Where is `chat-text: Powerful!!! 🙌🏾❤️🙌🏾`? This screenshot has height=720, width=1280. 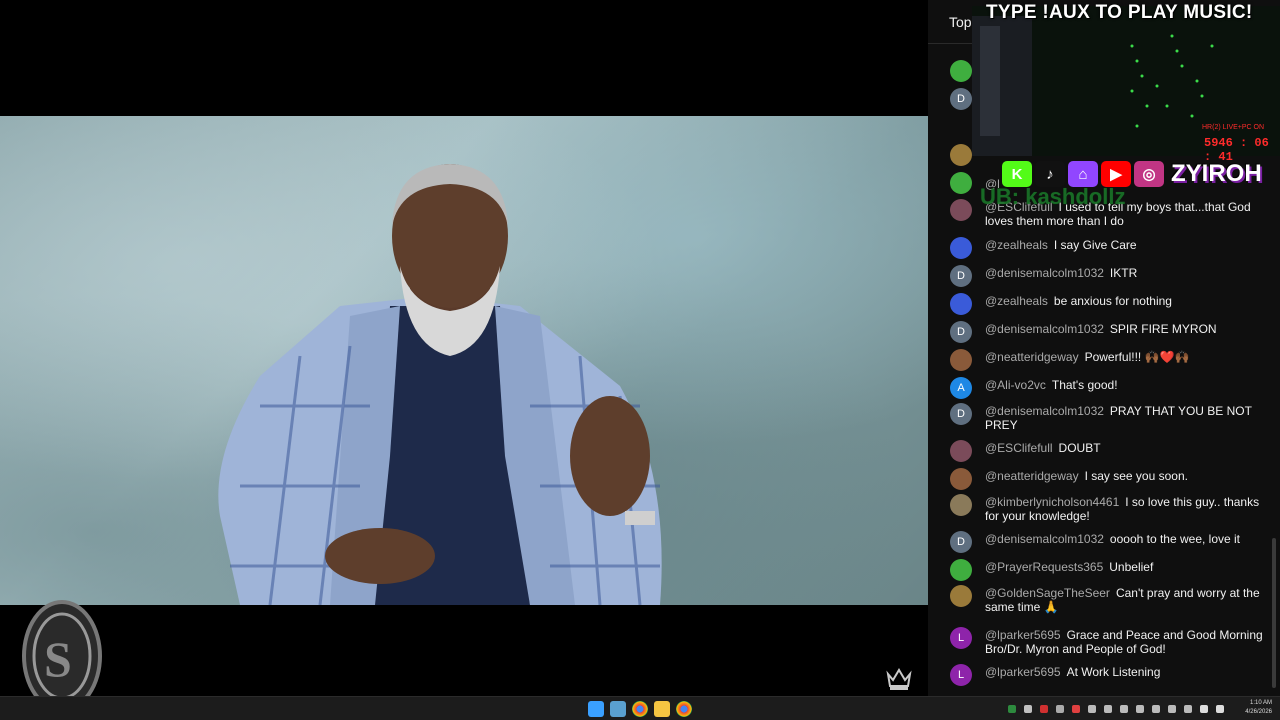 chat-text: Powerful!!! 🙌🏾❤️🙌🏾 is located at coordinates (1137, 357).